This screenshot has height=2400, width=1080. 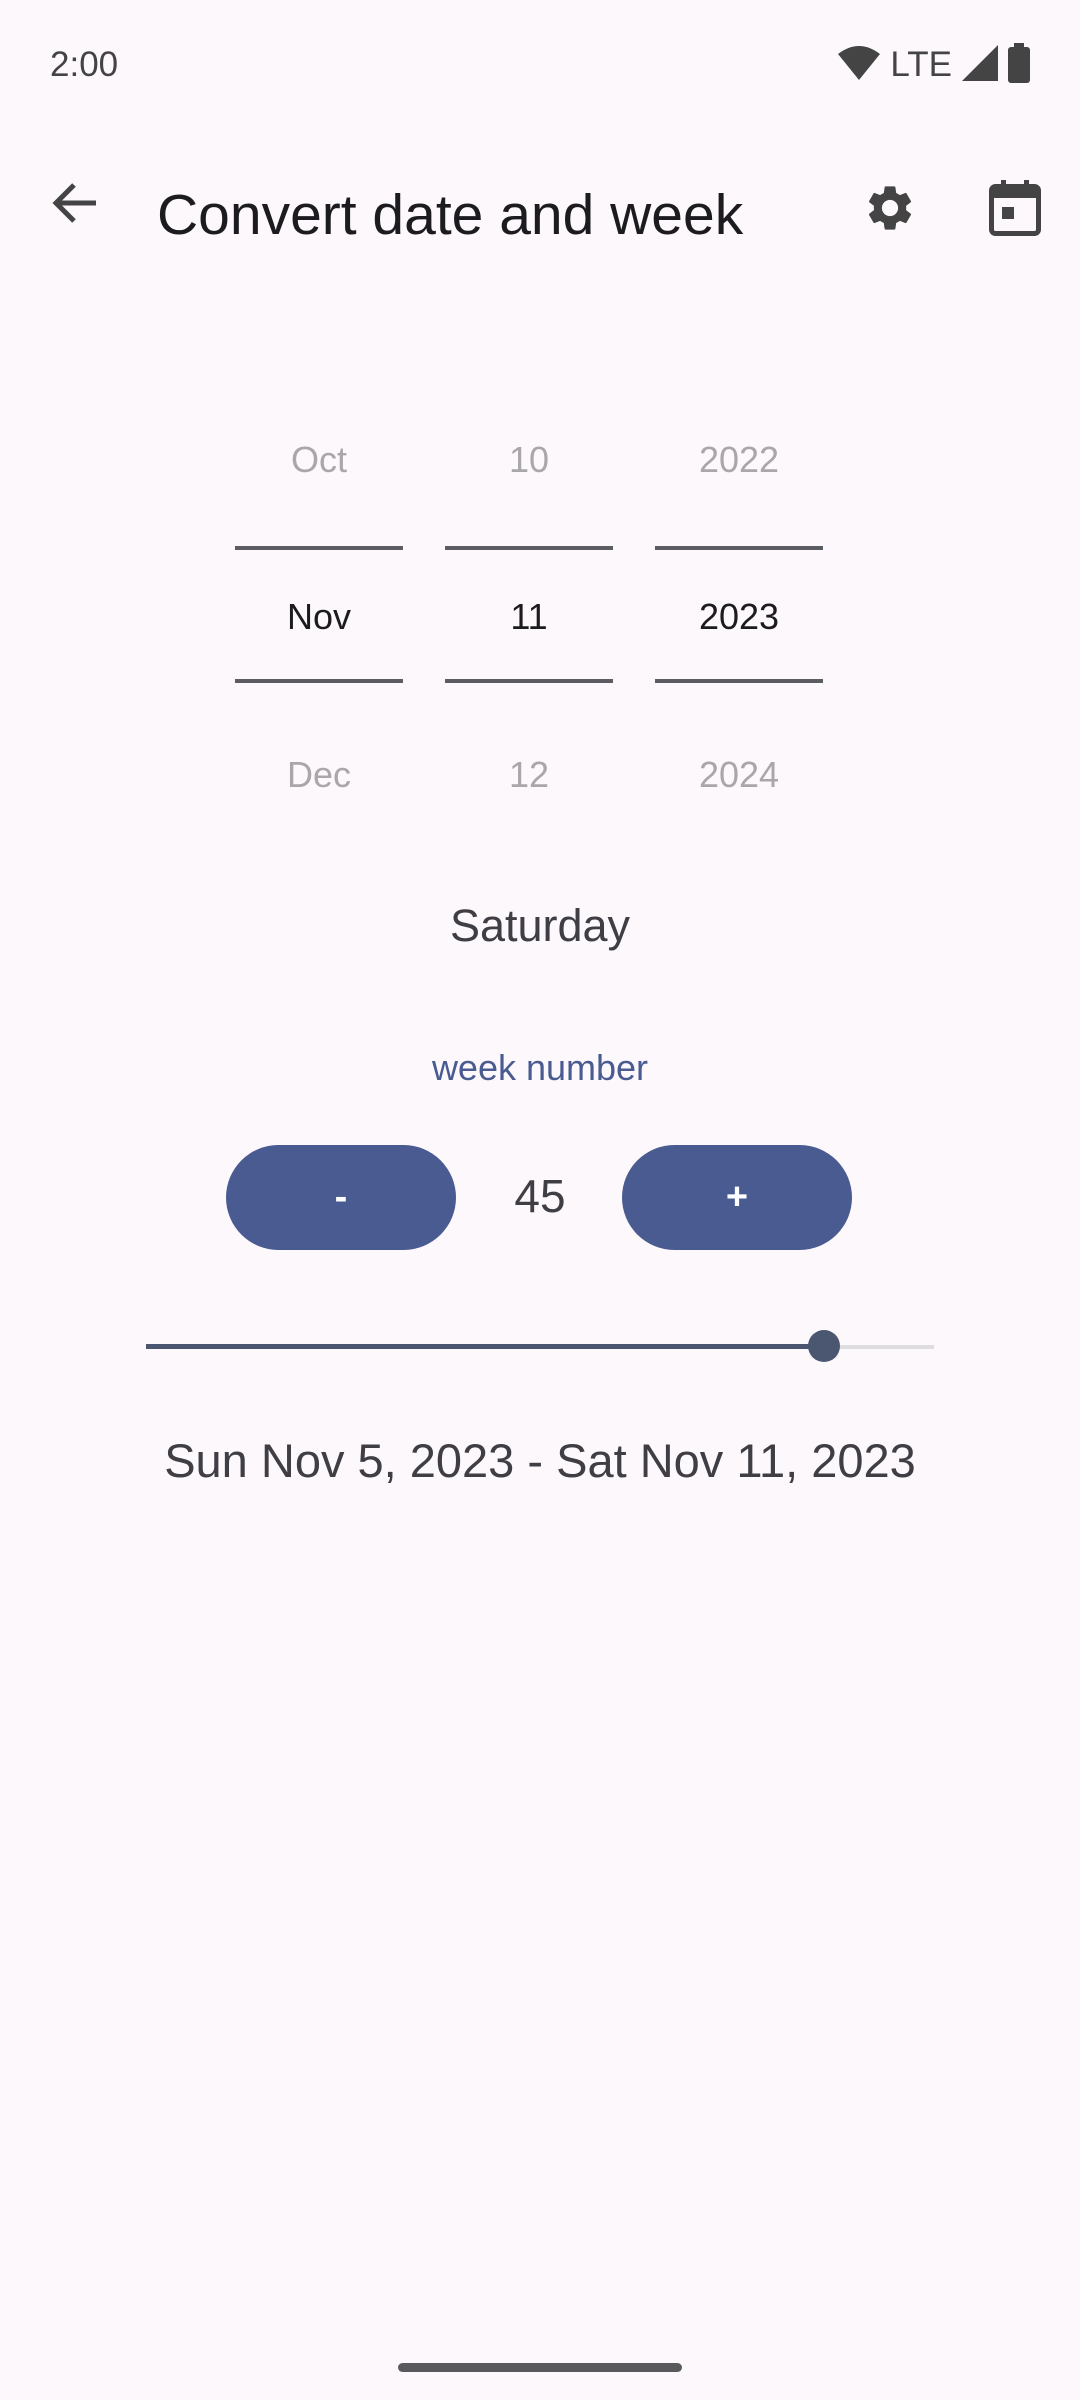 I want to click on month-next-option: Dec, so click(x=319, y=775).